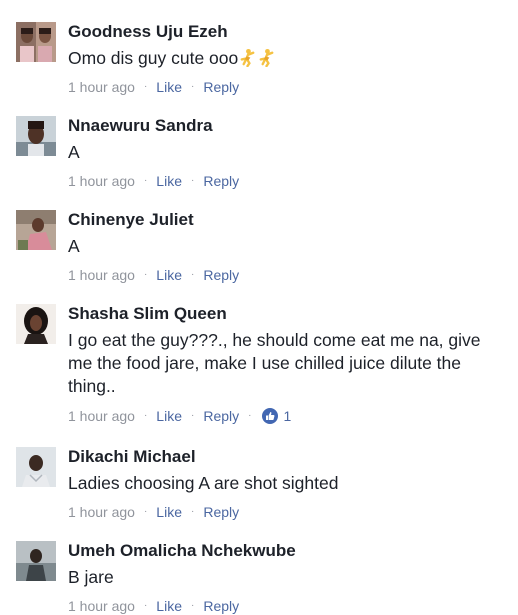  Describe the element at coordinates (91, 577) in the screenshot. I see `comment-text: B jare` at that location.